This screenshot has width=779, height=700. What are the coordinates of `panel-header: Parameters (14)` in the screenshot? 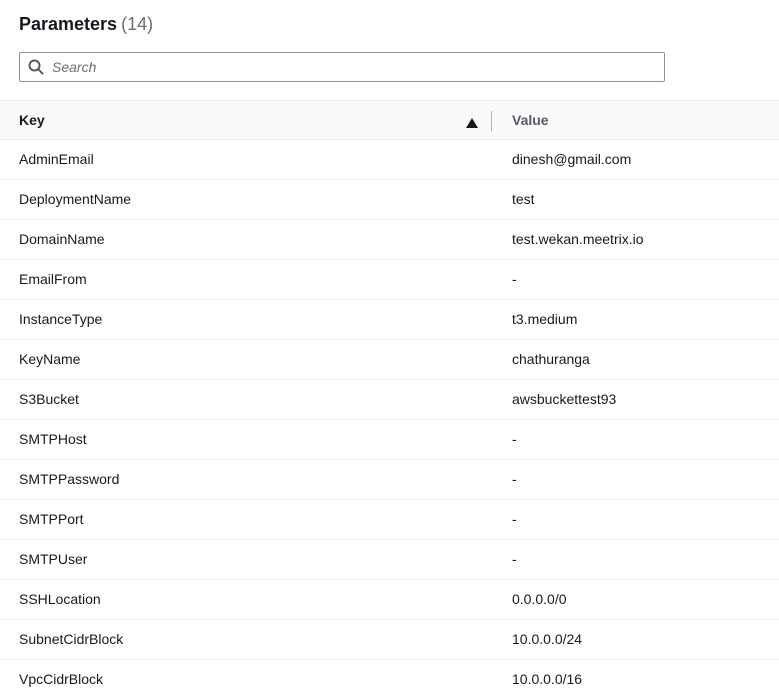 It's located at (86, 24).